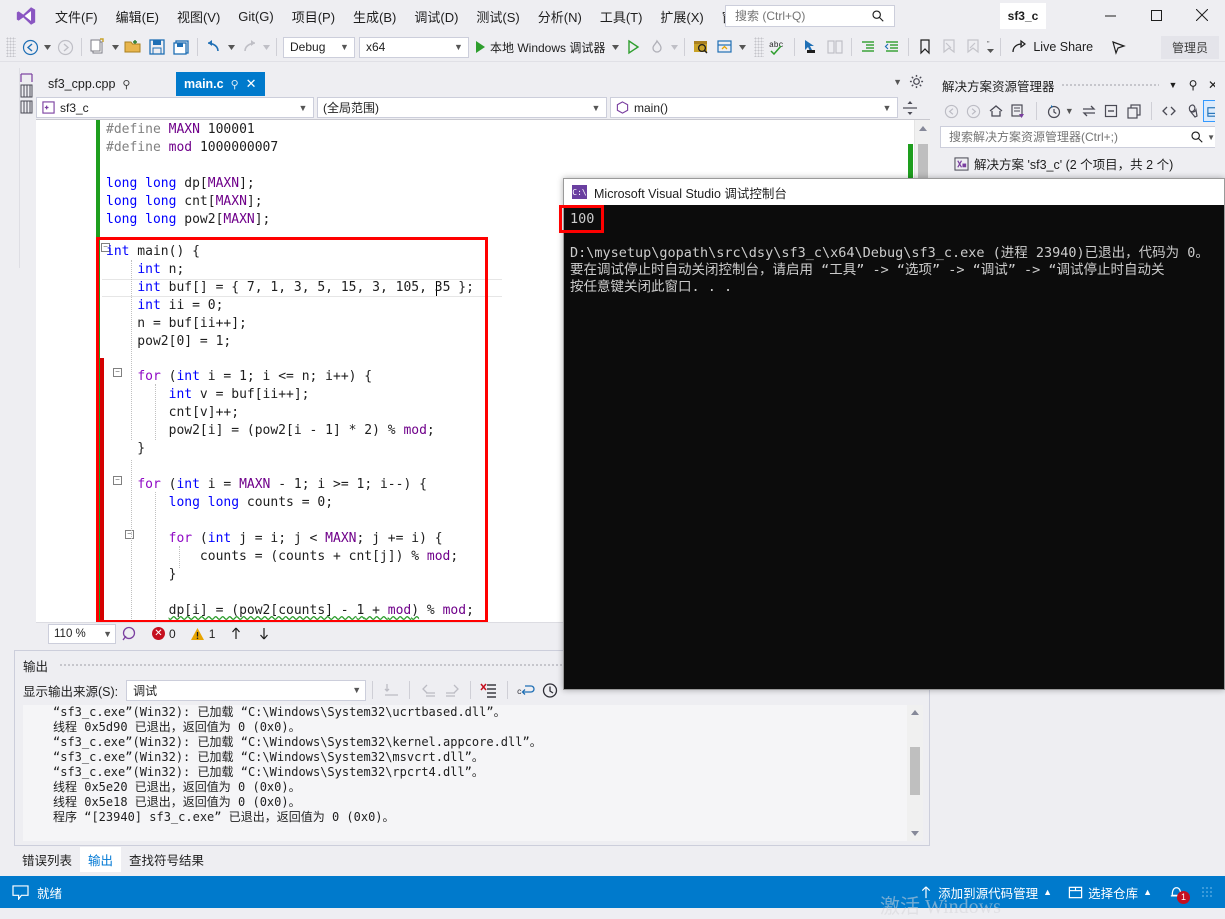  I want to click on output-scrollbar-thumb, so click(915, 771).